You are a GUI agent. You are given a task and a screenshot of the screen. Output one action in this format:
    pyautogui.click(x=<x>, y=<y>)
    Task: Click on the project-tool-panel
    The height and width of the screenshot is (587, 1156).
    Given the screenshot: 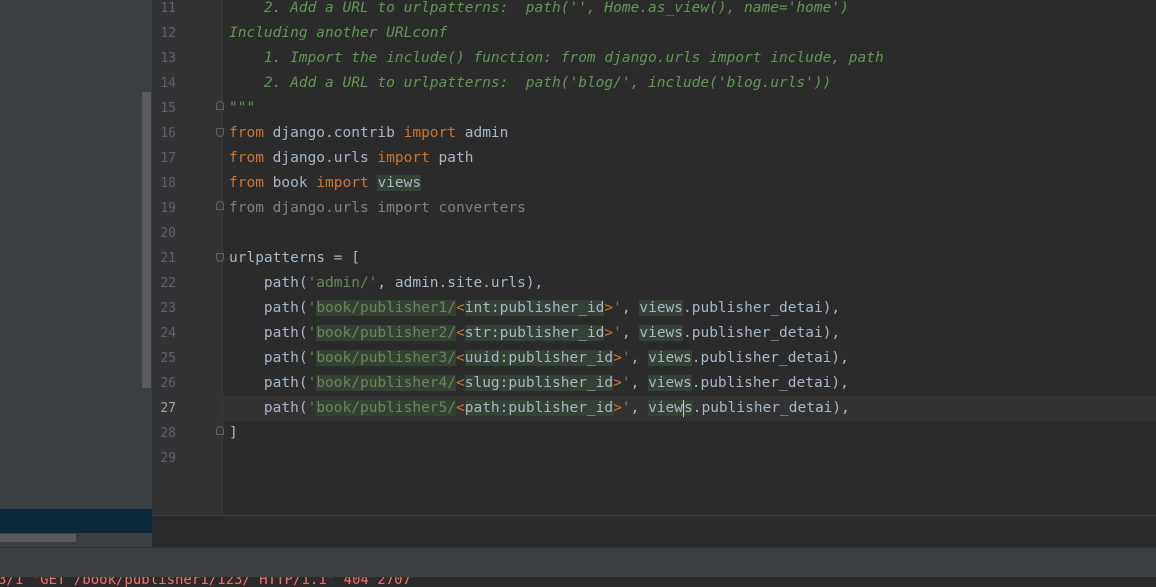 What is the action you would take?
    pyautogui.click(x=76, y=273)
    